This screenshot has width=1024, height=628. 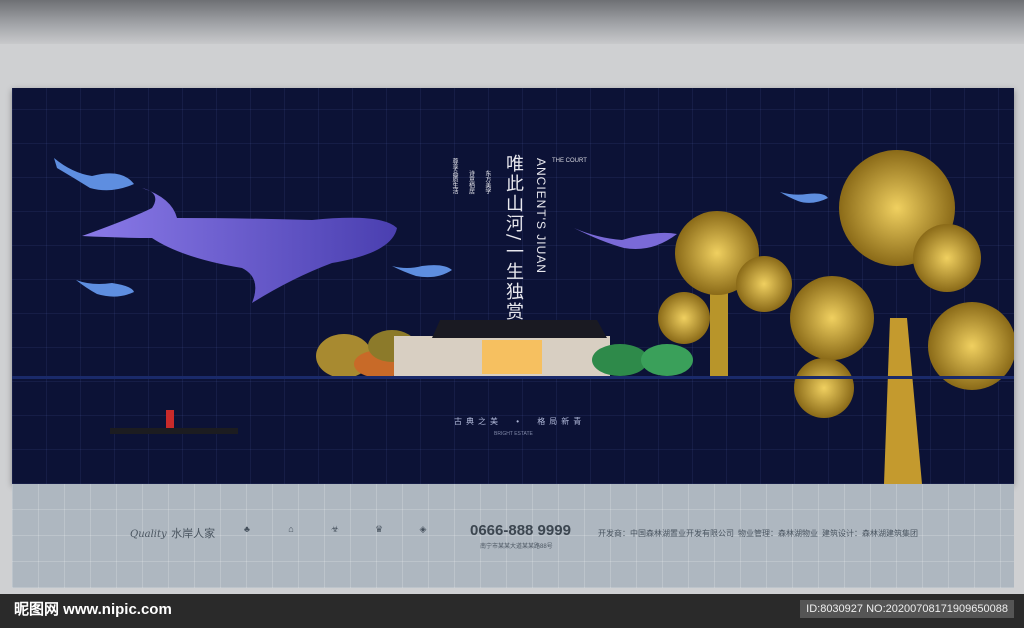 What do you see at coordinates (148, 534) in the screenshot?
I see `brand-script: Quality` at bounding box center [148, 534].